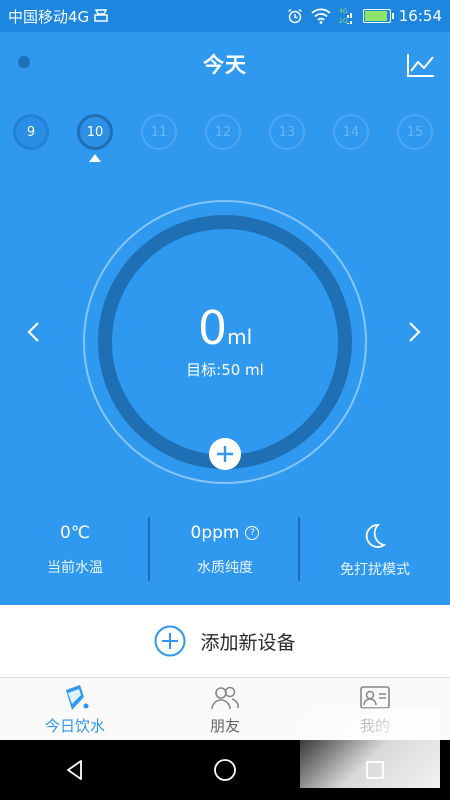 This screenshot has width=450, height=800. I want to click on water-purity-stat: 0ppm ? 水质纯度, so click(225, 550).